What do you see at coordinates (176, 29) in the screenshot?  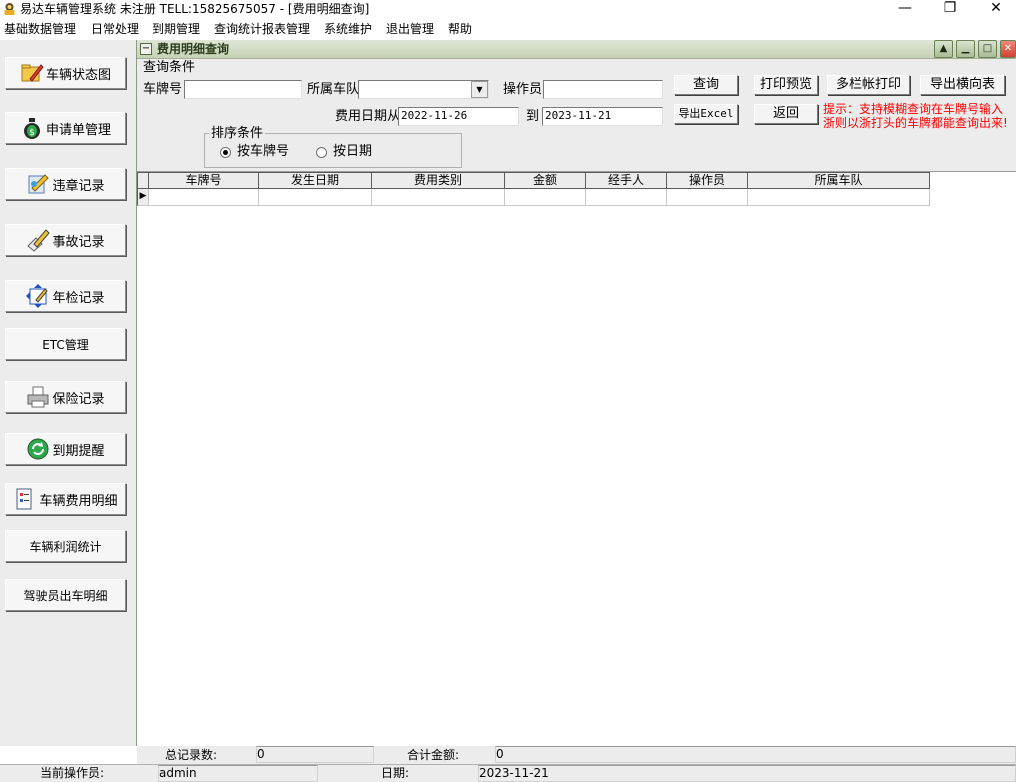 I see `menu-expiry: 到期管理` at bounding box center [176, 29].